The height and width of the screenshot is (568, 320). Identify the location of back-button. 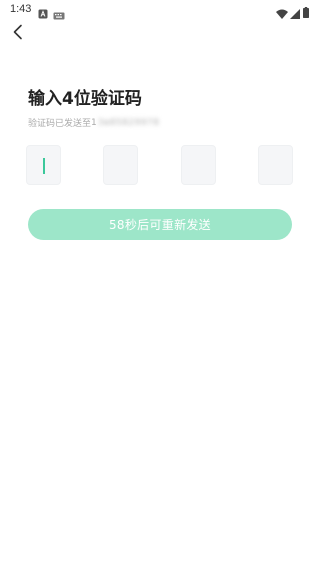
(18, 32).